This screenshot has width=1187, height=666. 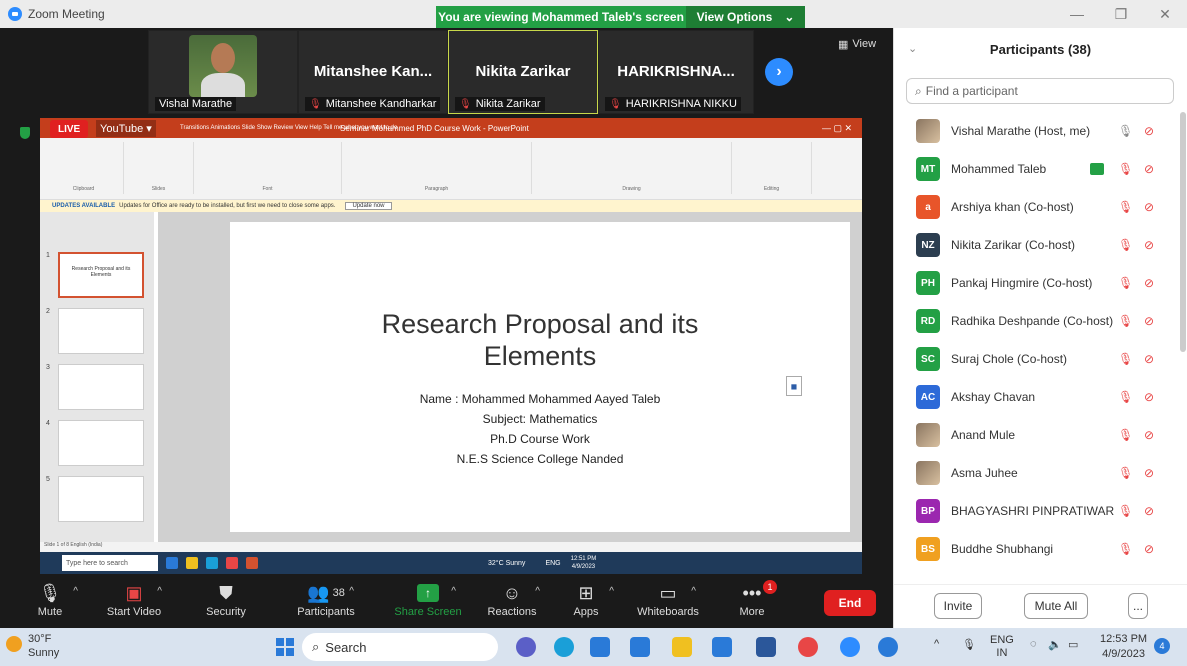 What do you see at coordinates (1037, 169) in the screenshot?
I see `participant-row: MT Mohammed Taleb 🎙 ⊘` at bounding box center [1037, 169].